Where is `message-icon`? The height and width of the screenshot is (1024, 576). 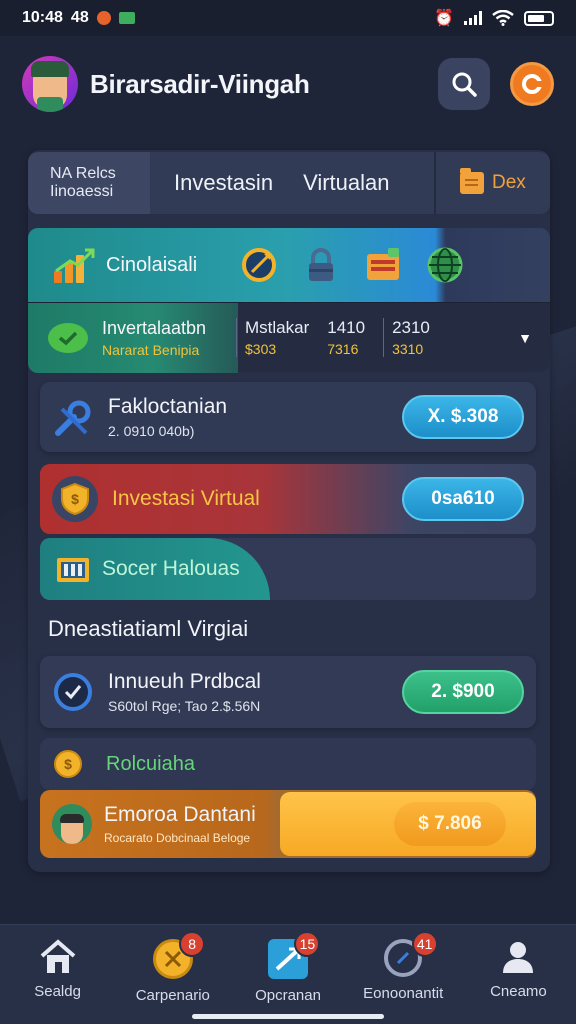 message-icon is located at coordinates (126, 18).